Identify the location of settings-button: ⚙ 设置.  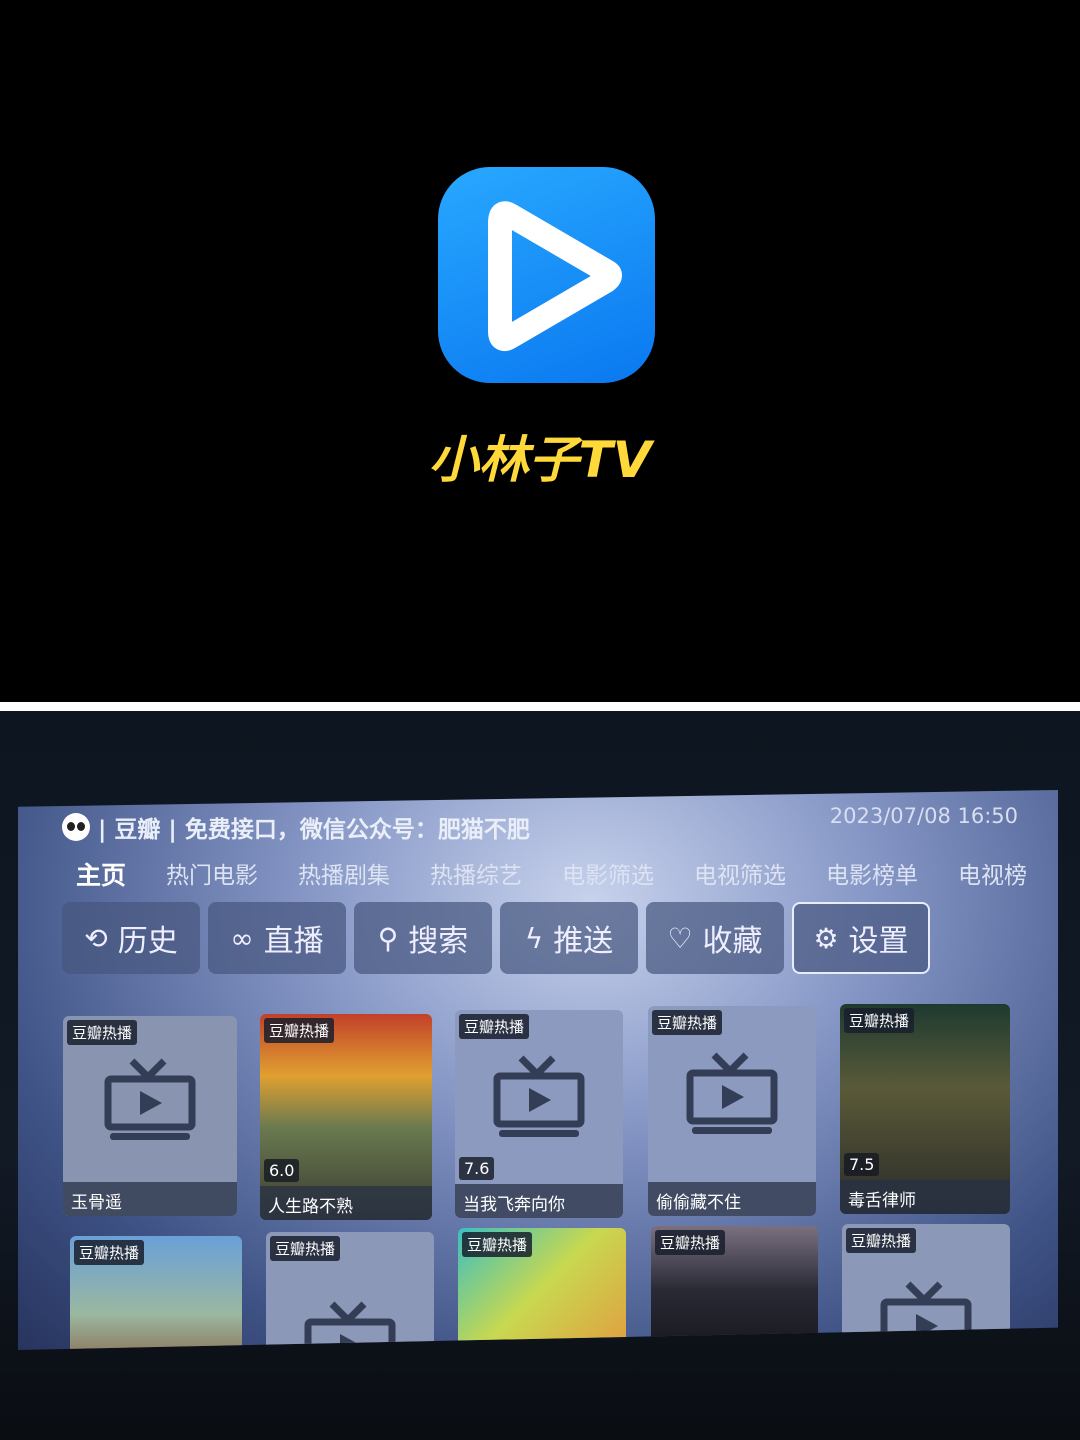
(861, 938).